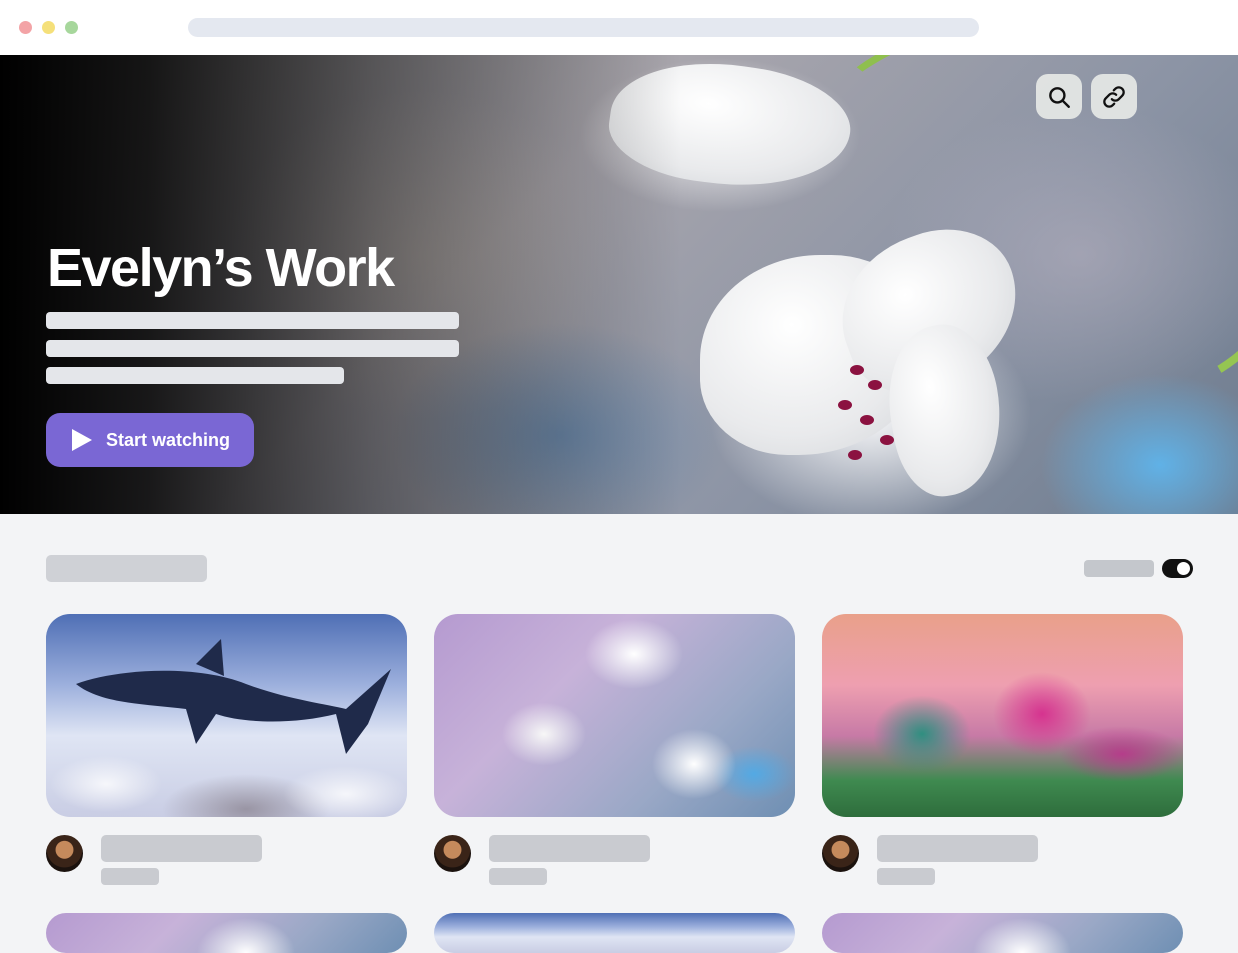 The image size is (1238, 953). I want to click on start-watching-button: Start watching, so click(150, 440).